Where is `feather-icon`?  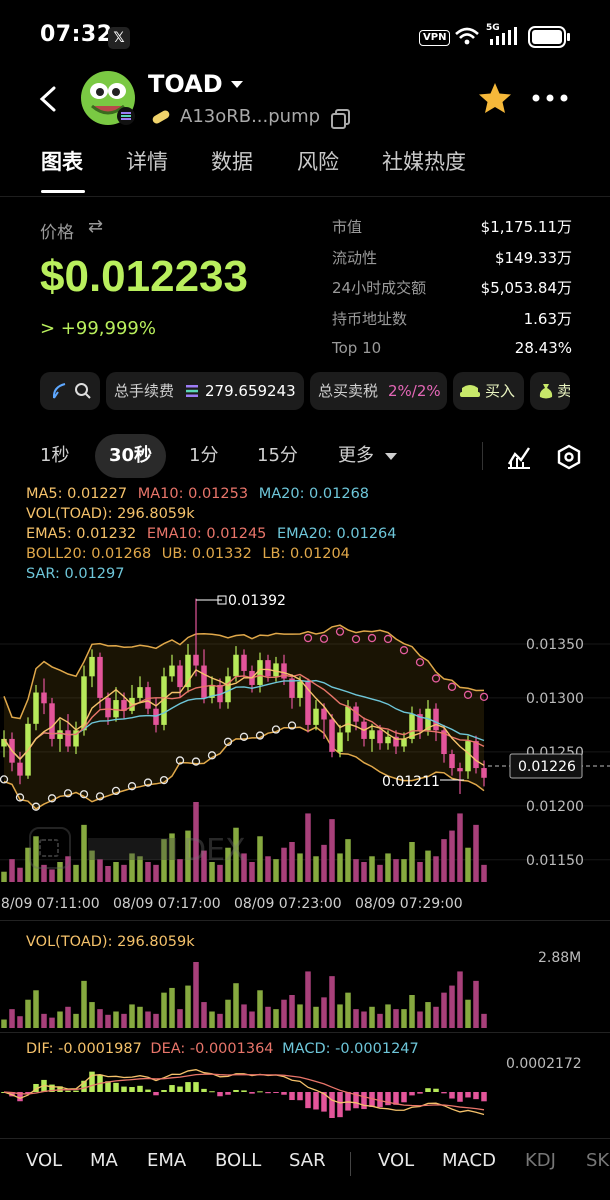
feather-icon is located at coordinates (59, 391).